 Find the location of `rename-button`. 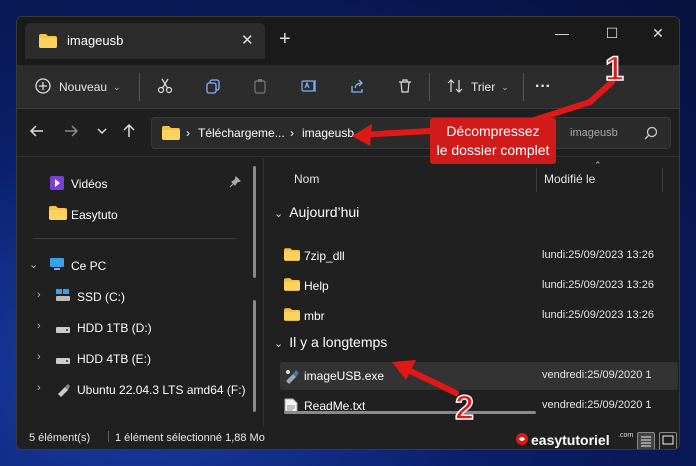

rename-button is located at coordinates (309, 87).